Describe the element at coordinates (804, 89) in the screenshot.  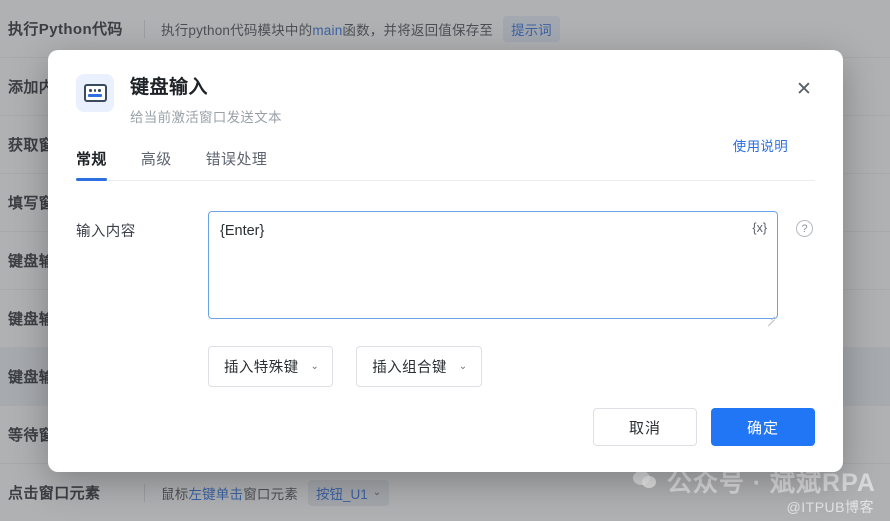
I see `close-icon: ✕` at that location.